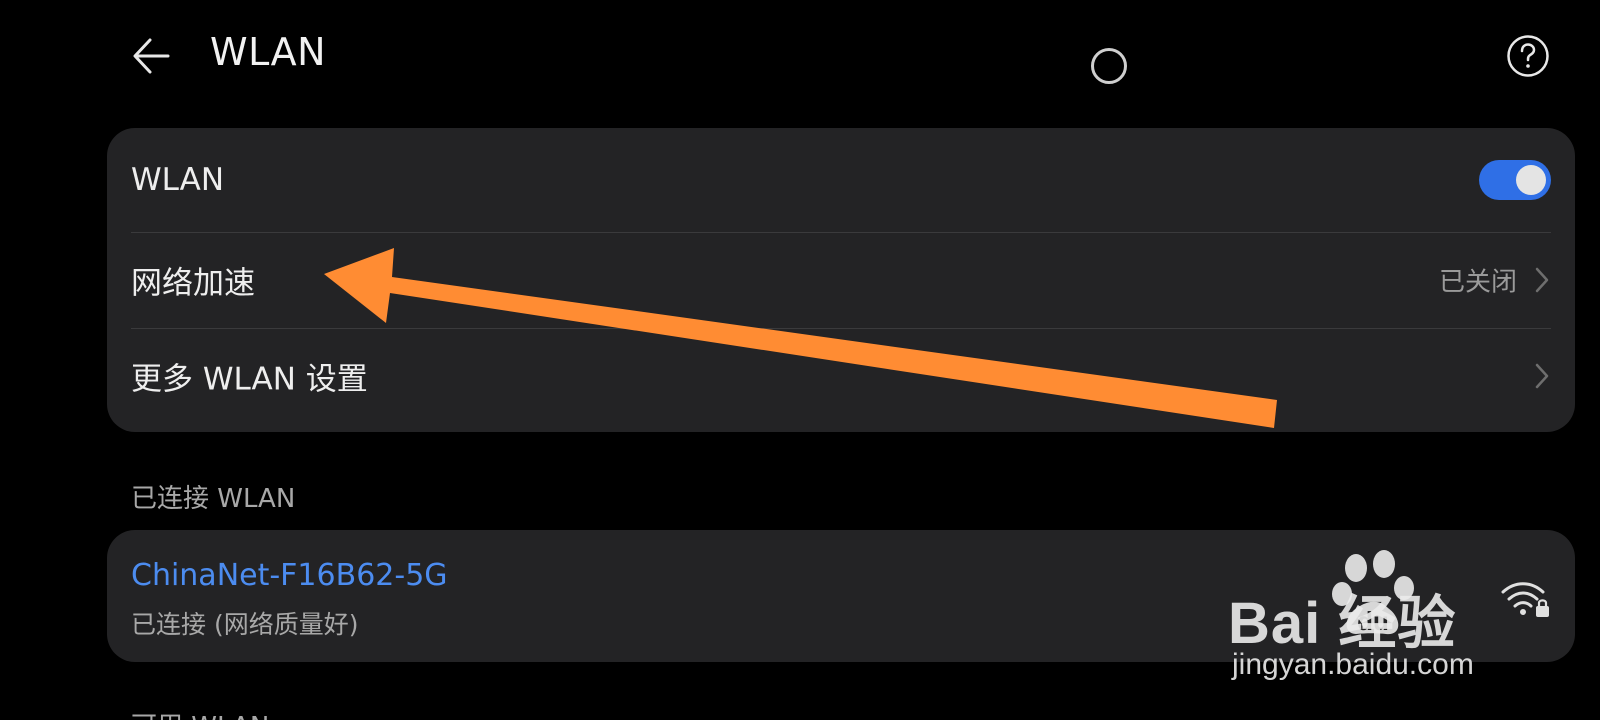  Describe the element at coordinates (268, 52) in the screenshot. I see `page-title: WLAN` at that location.